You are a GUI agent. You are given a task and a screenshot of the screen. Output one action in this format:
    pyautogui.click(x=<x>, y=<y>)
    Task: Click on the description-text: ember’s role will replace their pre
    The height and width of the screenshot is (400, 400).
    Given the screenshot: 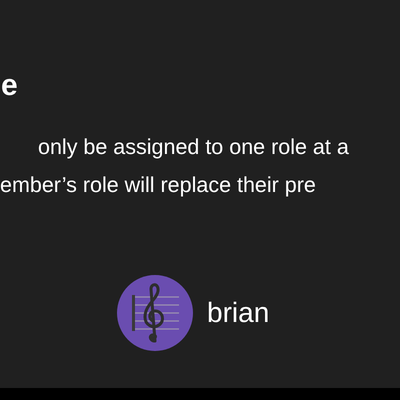 What is the action you would take?
    pyautogui.click(x=158, y=185)
    